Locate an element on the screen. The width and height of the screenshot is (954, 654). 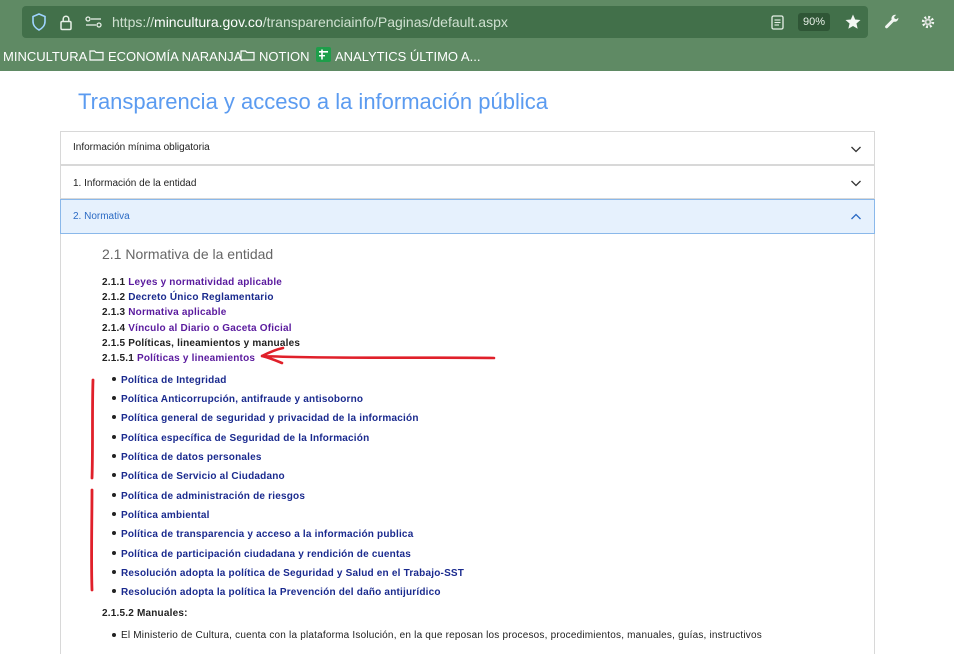
accordion-info-minima: Información mínima obligatoria is located at coordinates (467, 148).